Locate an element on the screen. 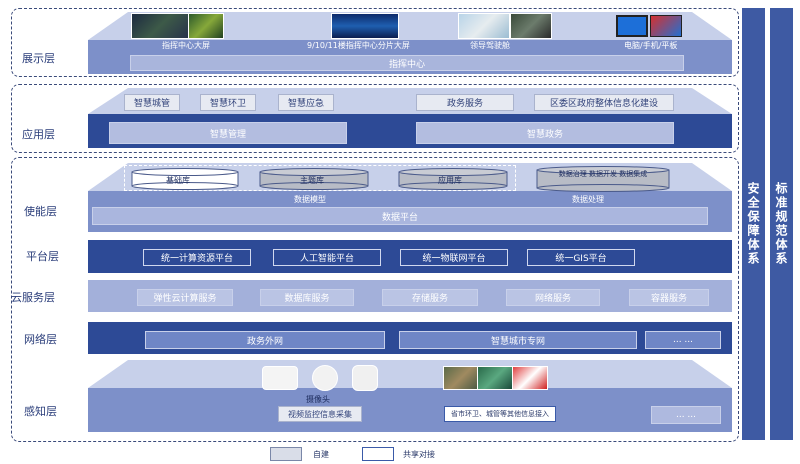 Image resolution: width=800 pixels, height=464 pixels. network-layer-label: 网络层 is located at coordinates (40, 339).